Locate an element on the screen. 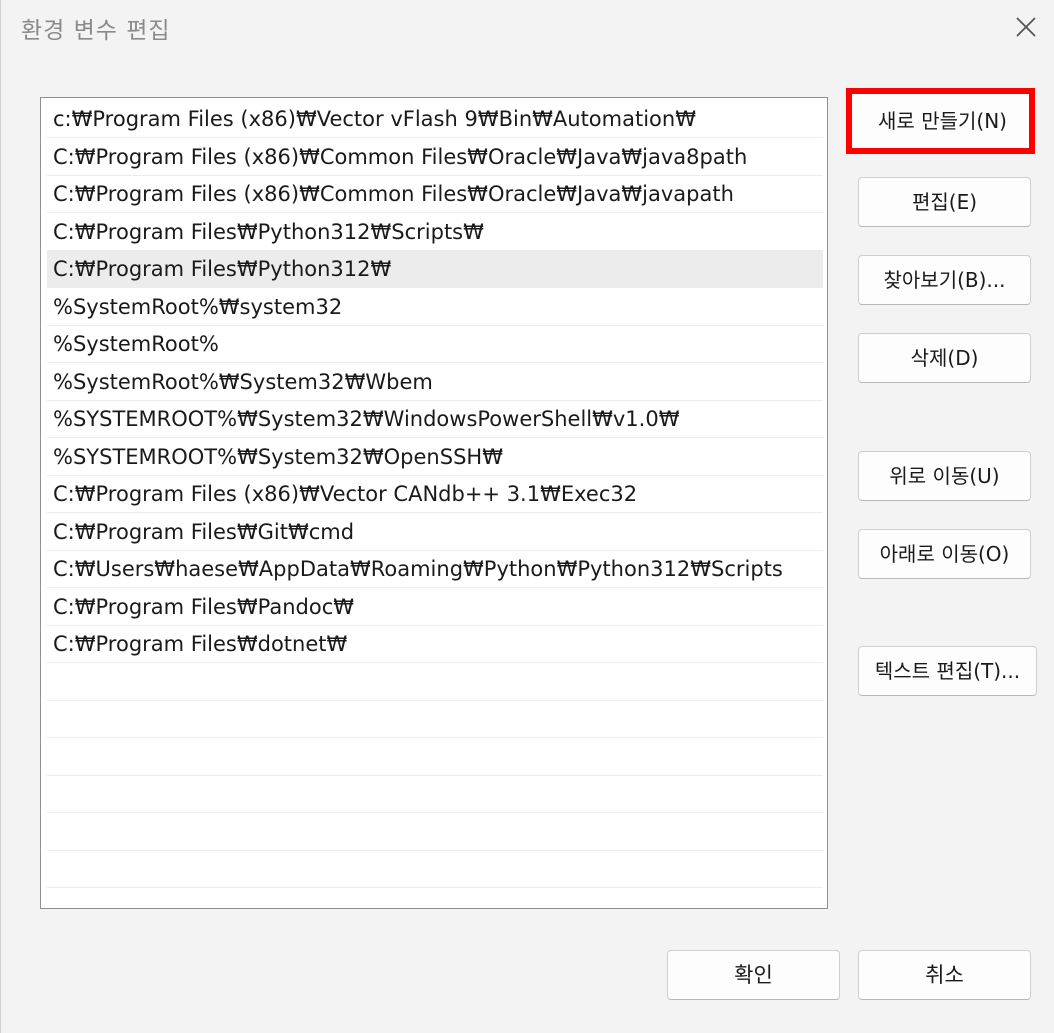 This screenshot has width=1054, height=1033. edit-button: 편집(E) is located at coordinates (944, 202).